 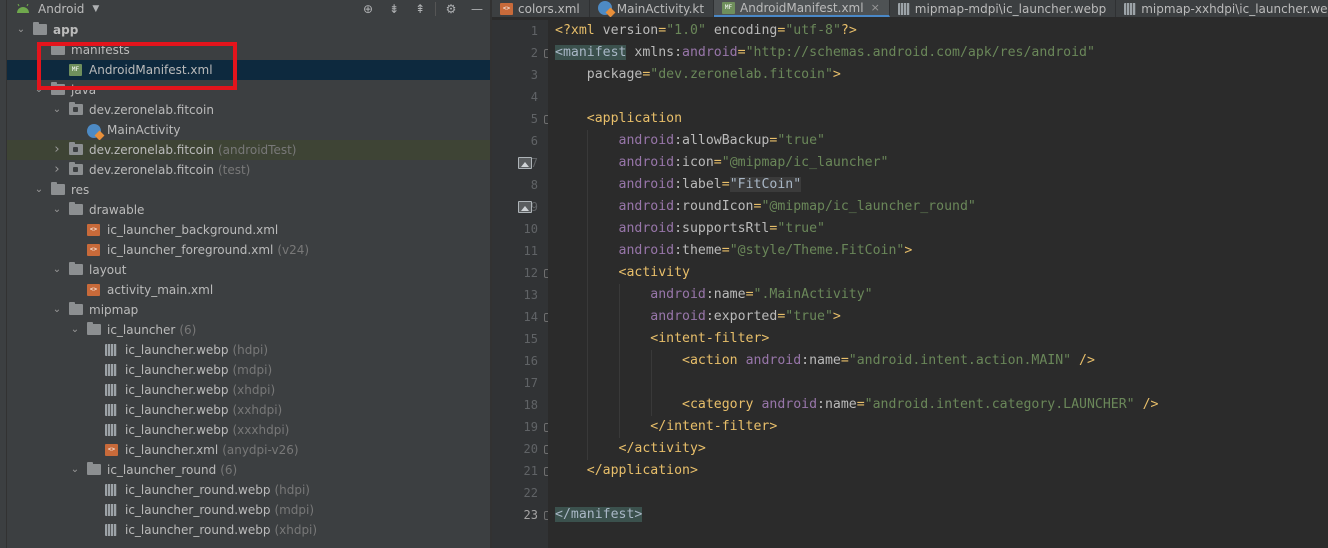 I want to click on tree-row: › dev.zeronelab.fitcoin (androidTest), so click(x=248, y=150).